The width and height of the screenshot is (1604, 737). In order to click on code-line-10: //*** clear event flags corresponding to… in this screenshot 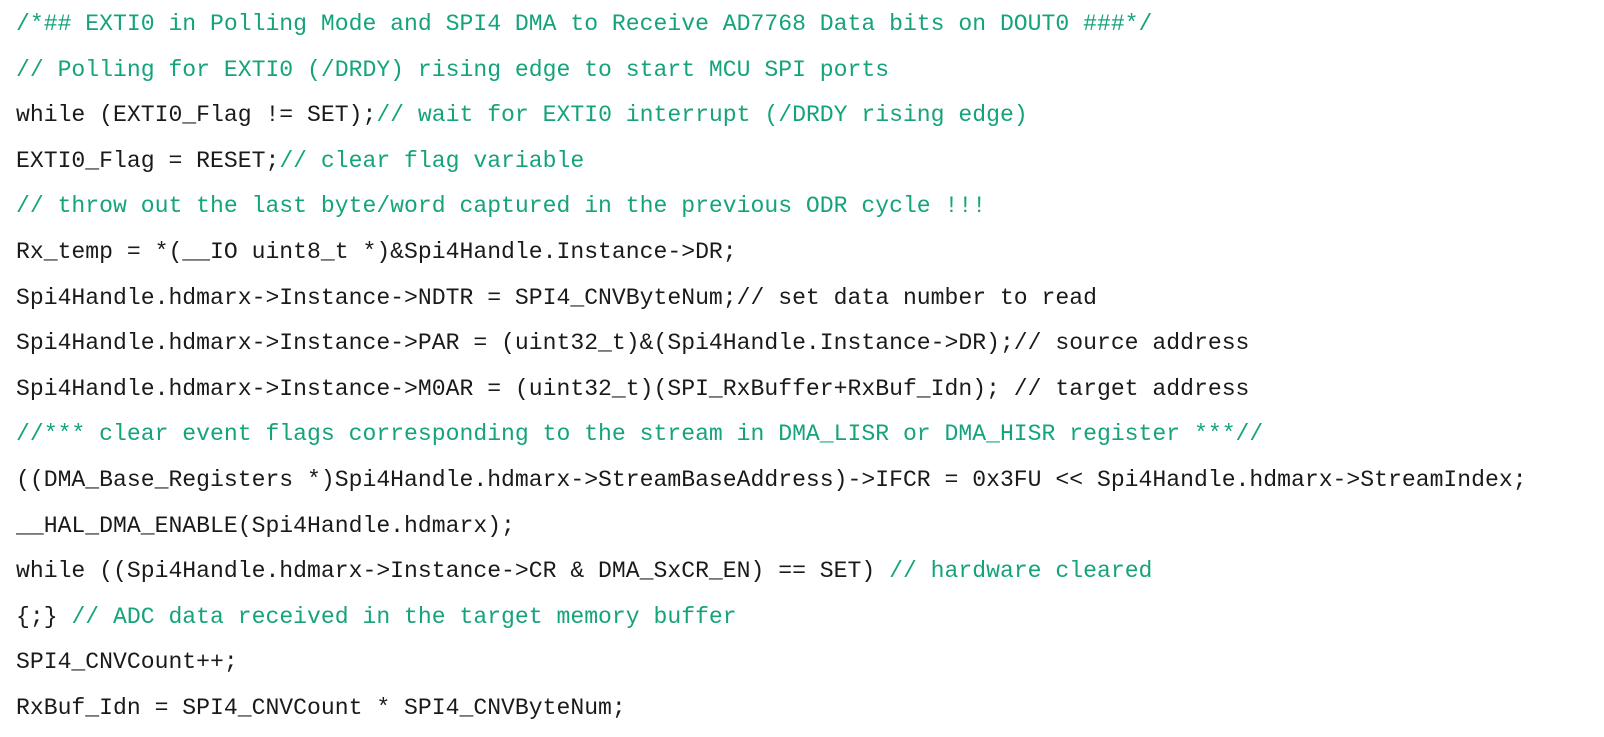, I will do `click(771, 435)`.